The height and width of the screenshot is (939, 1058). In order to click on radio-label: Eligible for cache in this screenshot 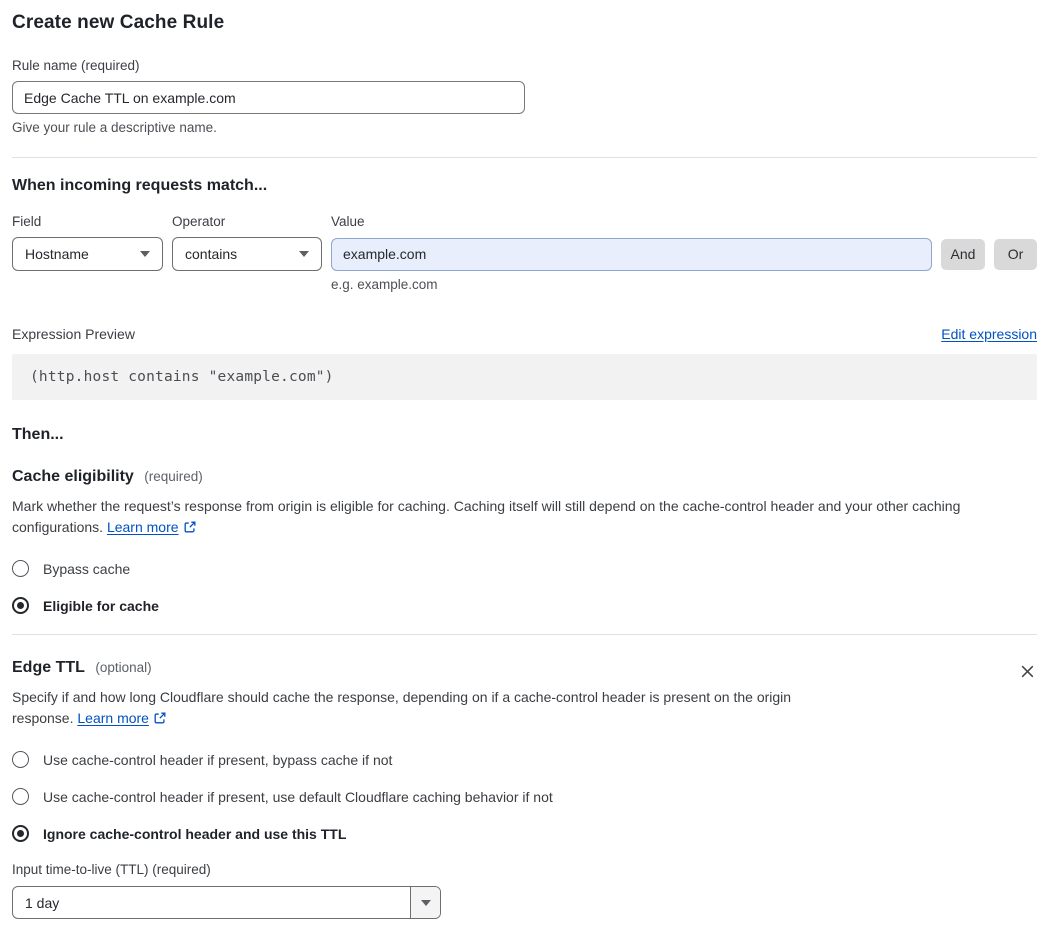, I will do `click(101, 605)`.